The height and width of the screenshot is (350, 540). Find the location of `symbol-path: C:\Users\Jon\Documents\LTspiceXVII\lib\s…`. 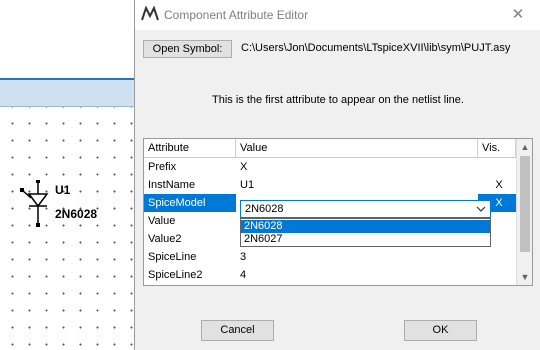

symbol-path: C:\Users\Jon\Documents\LTspiceXVII\lib\s… is located at coordinates (376, 48).